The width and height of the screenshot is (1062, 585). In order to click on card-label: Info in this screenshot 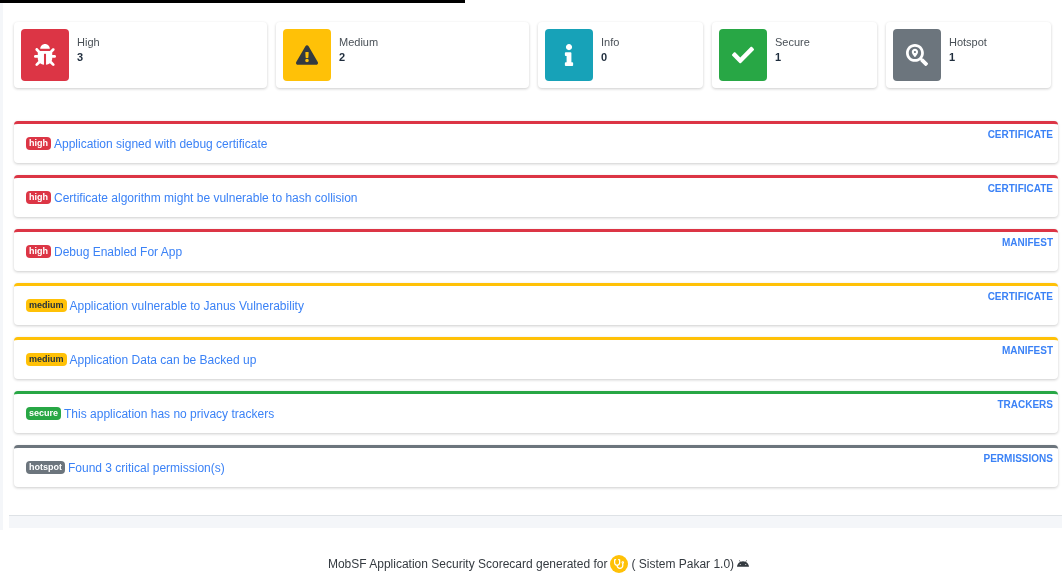, I will do `click(610, 42)`.